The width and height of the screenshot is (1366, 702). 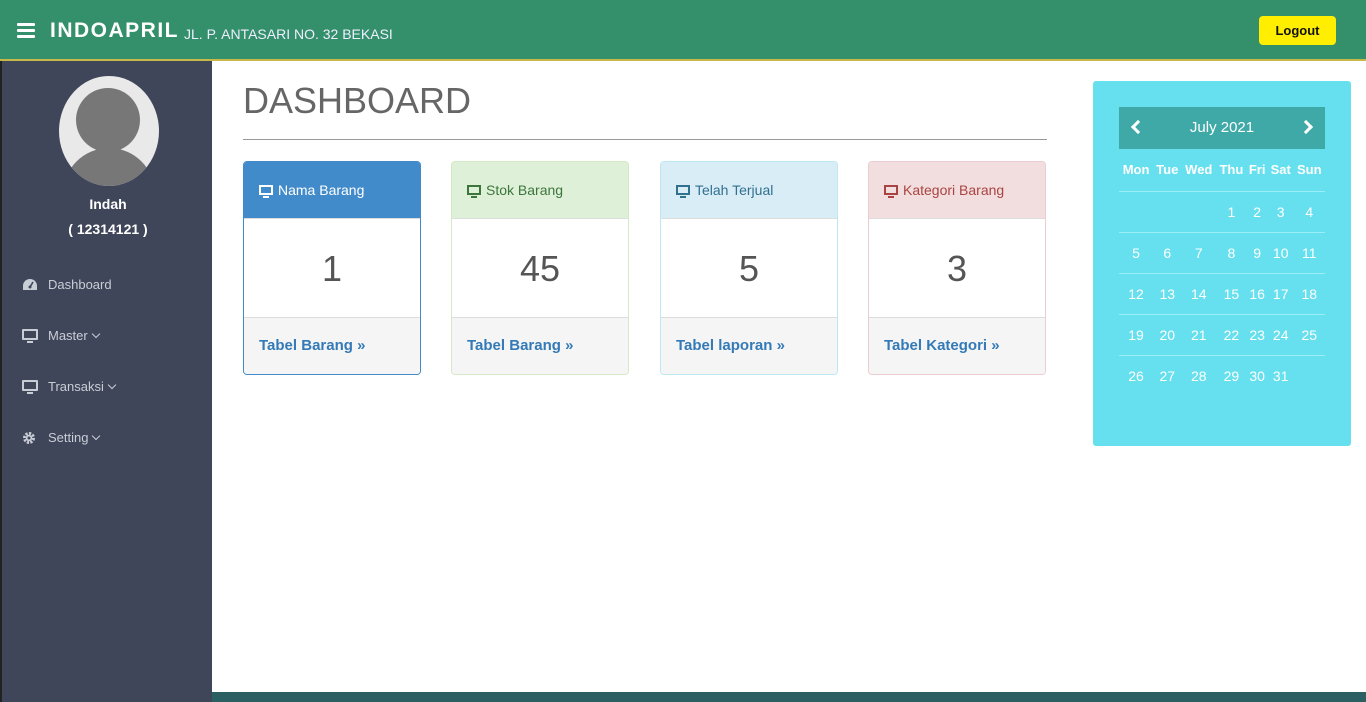 What do you see at coordinates (1167, 375) in the screenshot?
I see `calendar-day: 27` at bounding box center [1167, 375].